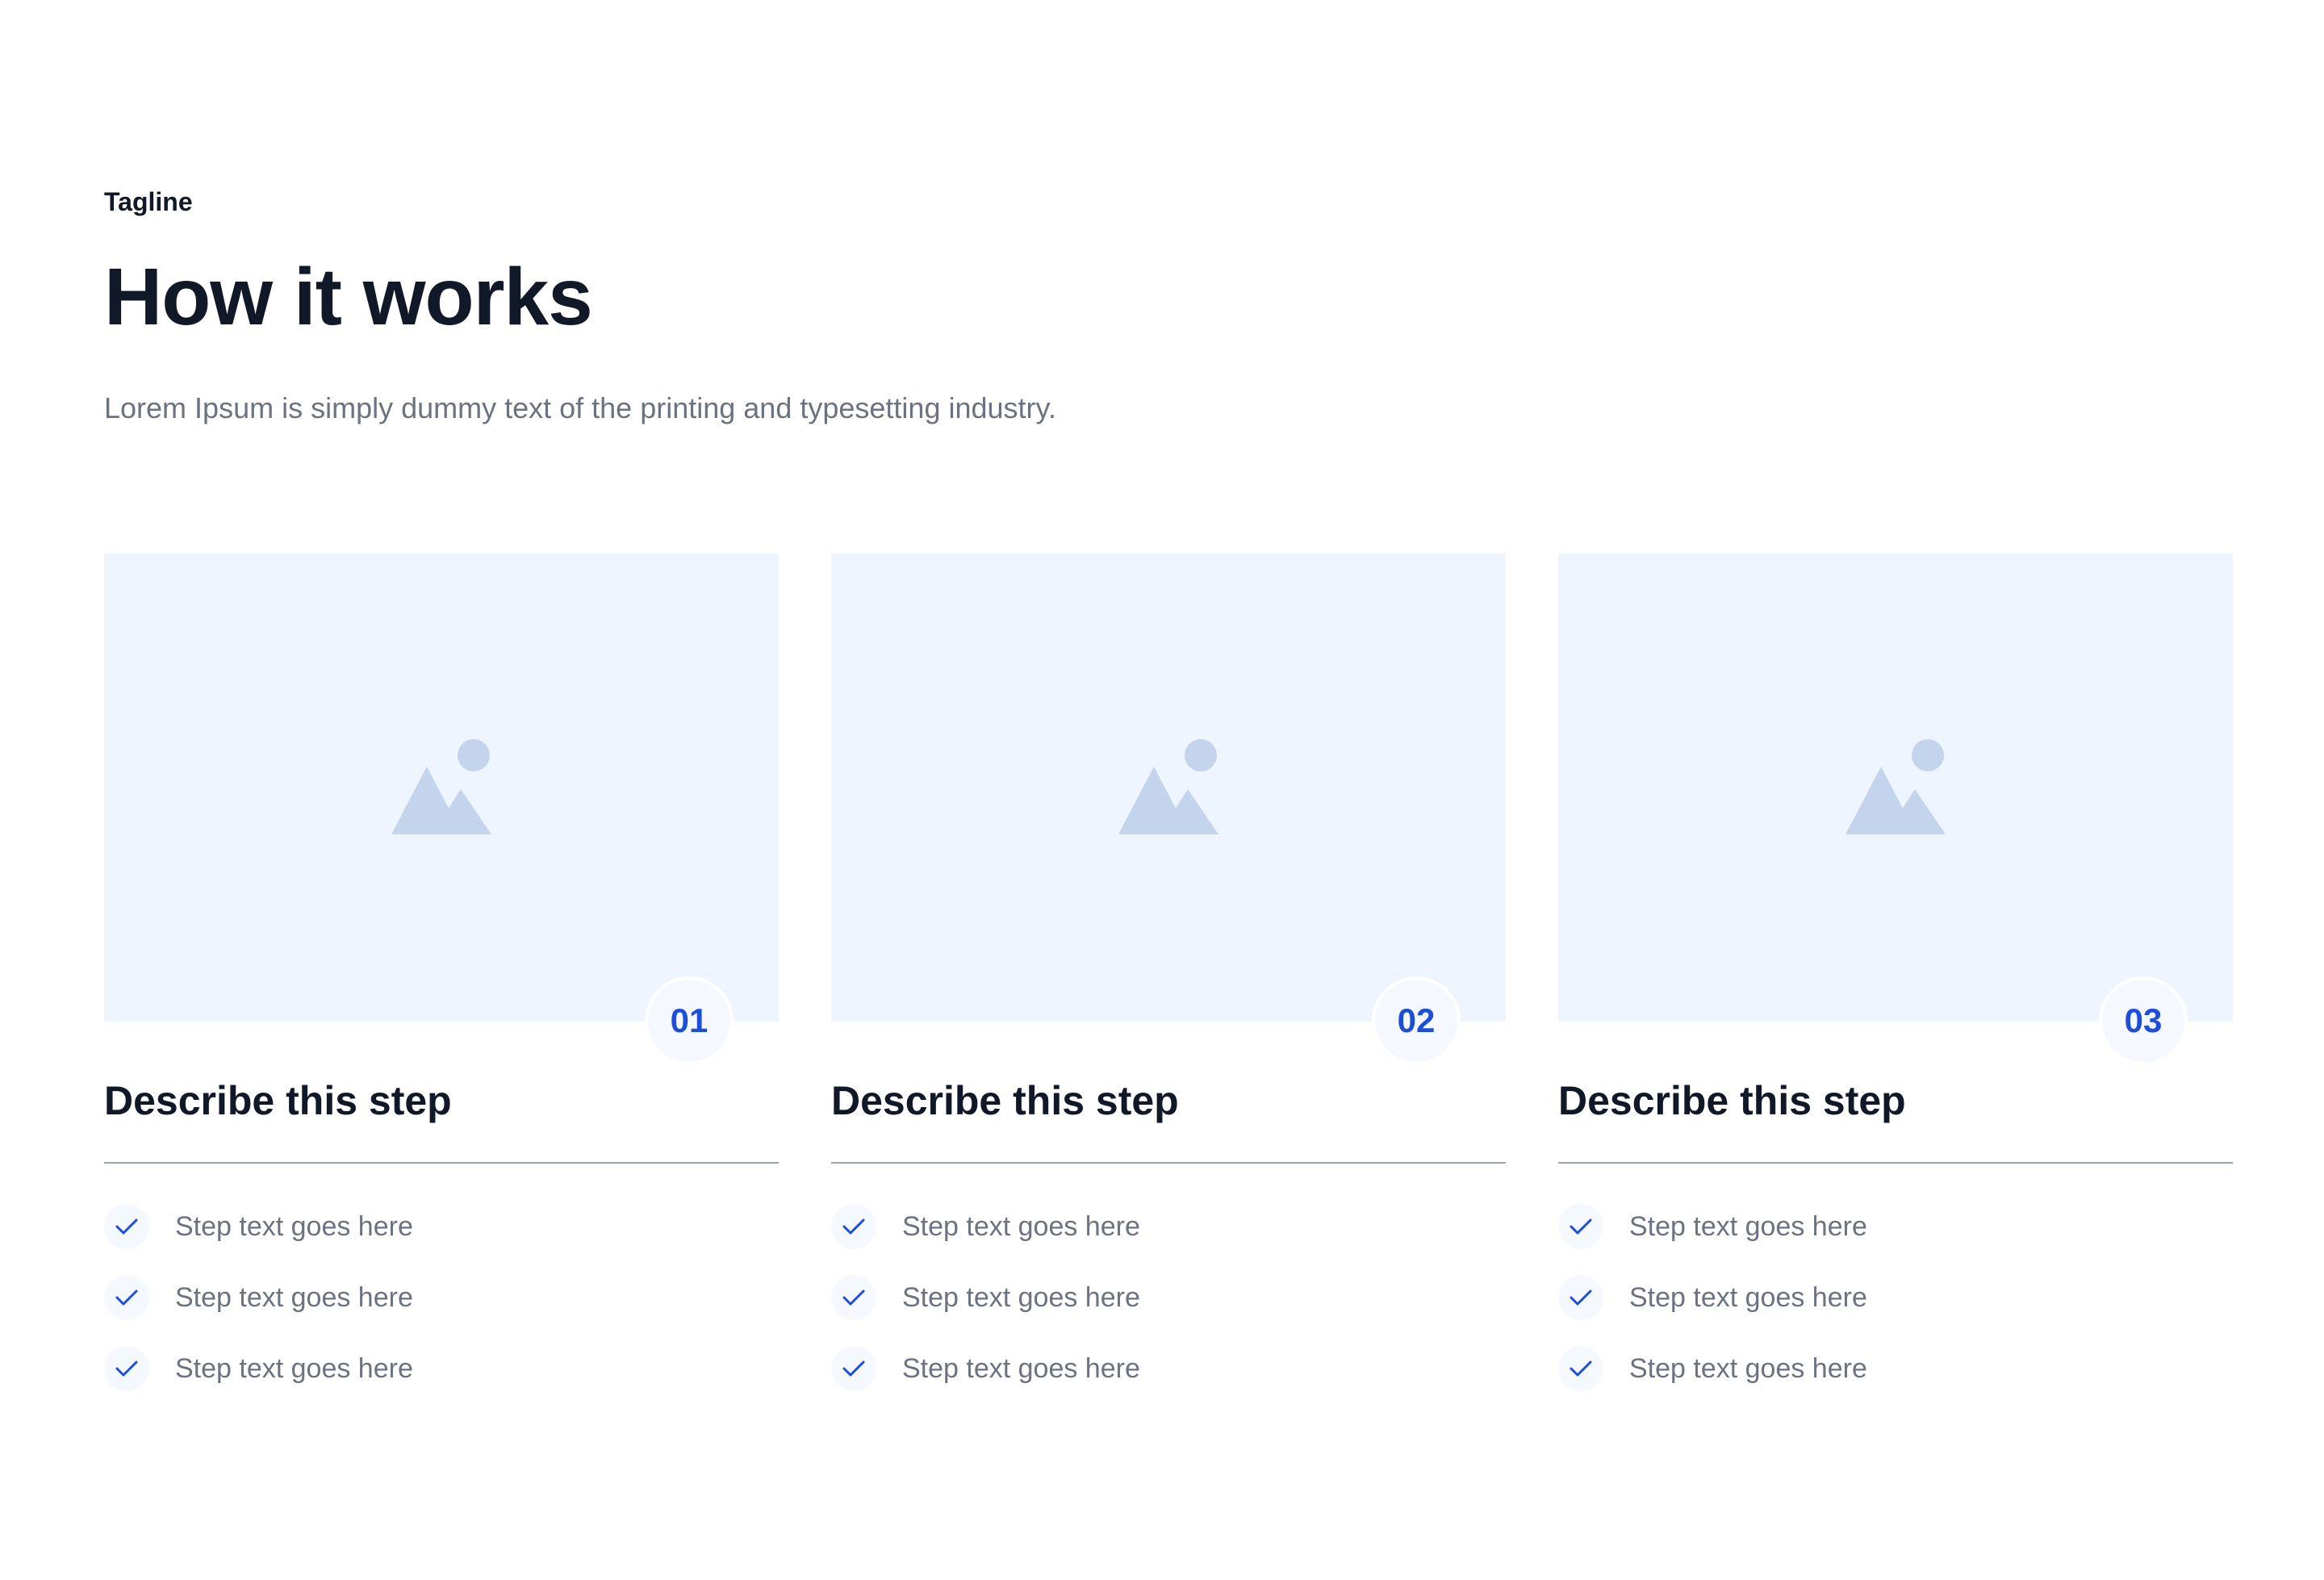 Image resolution: width=2324 pixels, height=1580 pixels. I want to click on step-number-badge: 01, so click(689, 1020).